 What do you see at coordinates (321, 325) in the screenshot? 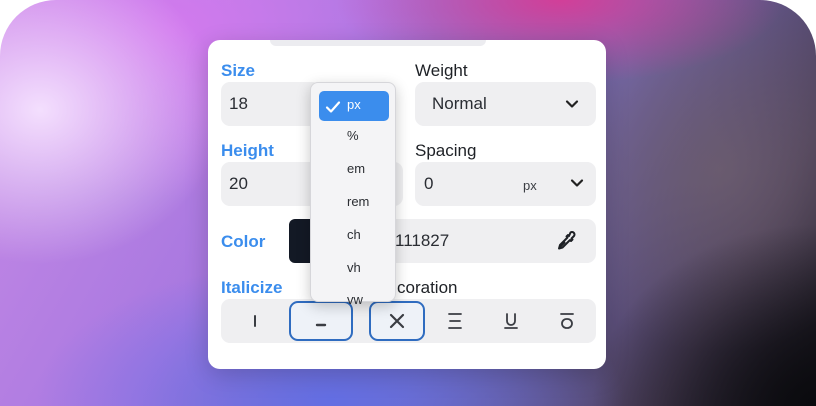
I see `bold-icon` at bounding box center [321, 325].